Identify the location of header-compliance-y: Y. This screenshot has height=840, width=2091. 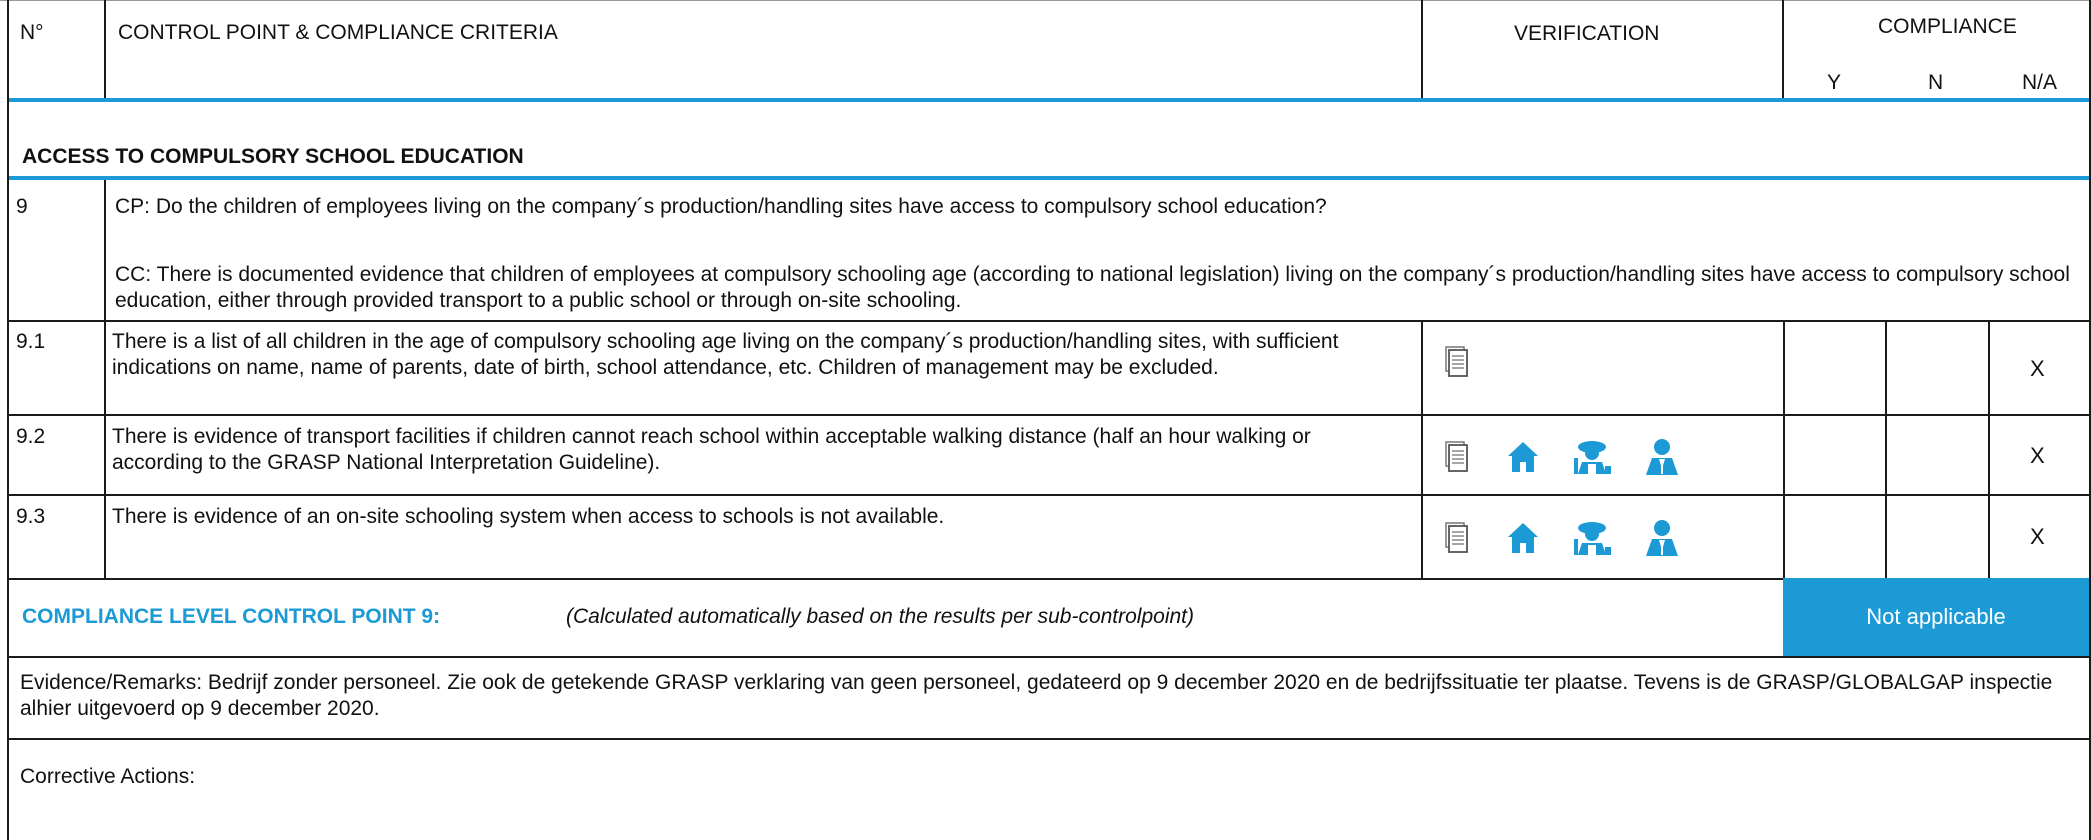
(1834, 82).